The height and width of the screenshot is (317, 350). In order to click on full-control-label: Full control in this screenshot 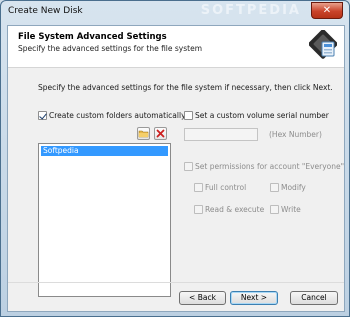, I will do `click(226, 187)`.